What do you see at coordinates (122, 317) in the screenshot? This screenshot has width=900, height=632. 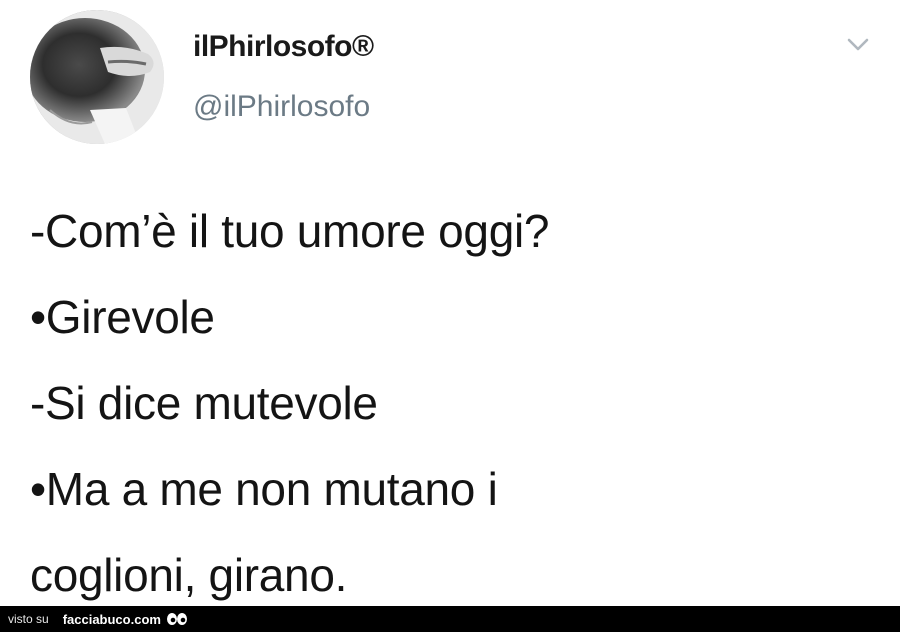 I see `tweet-line: •Girevole` at bounding box center [122, 317].